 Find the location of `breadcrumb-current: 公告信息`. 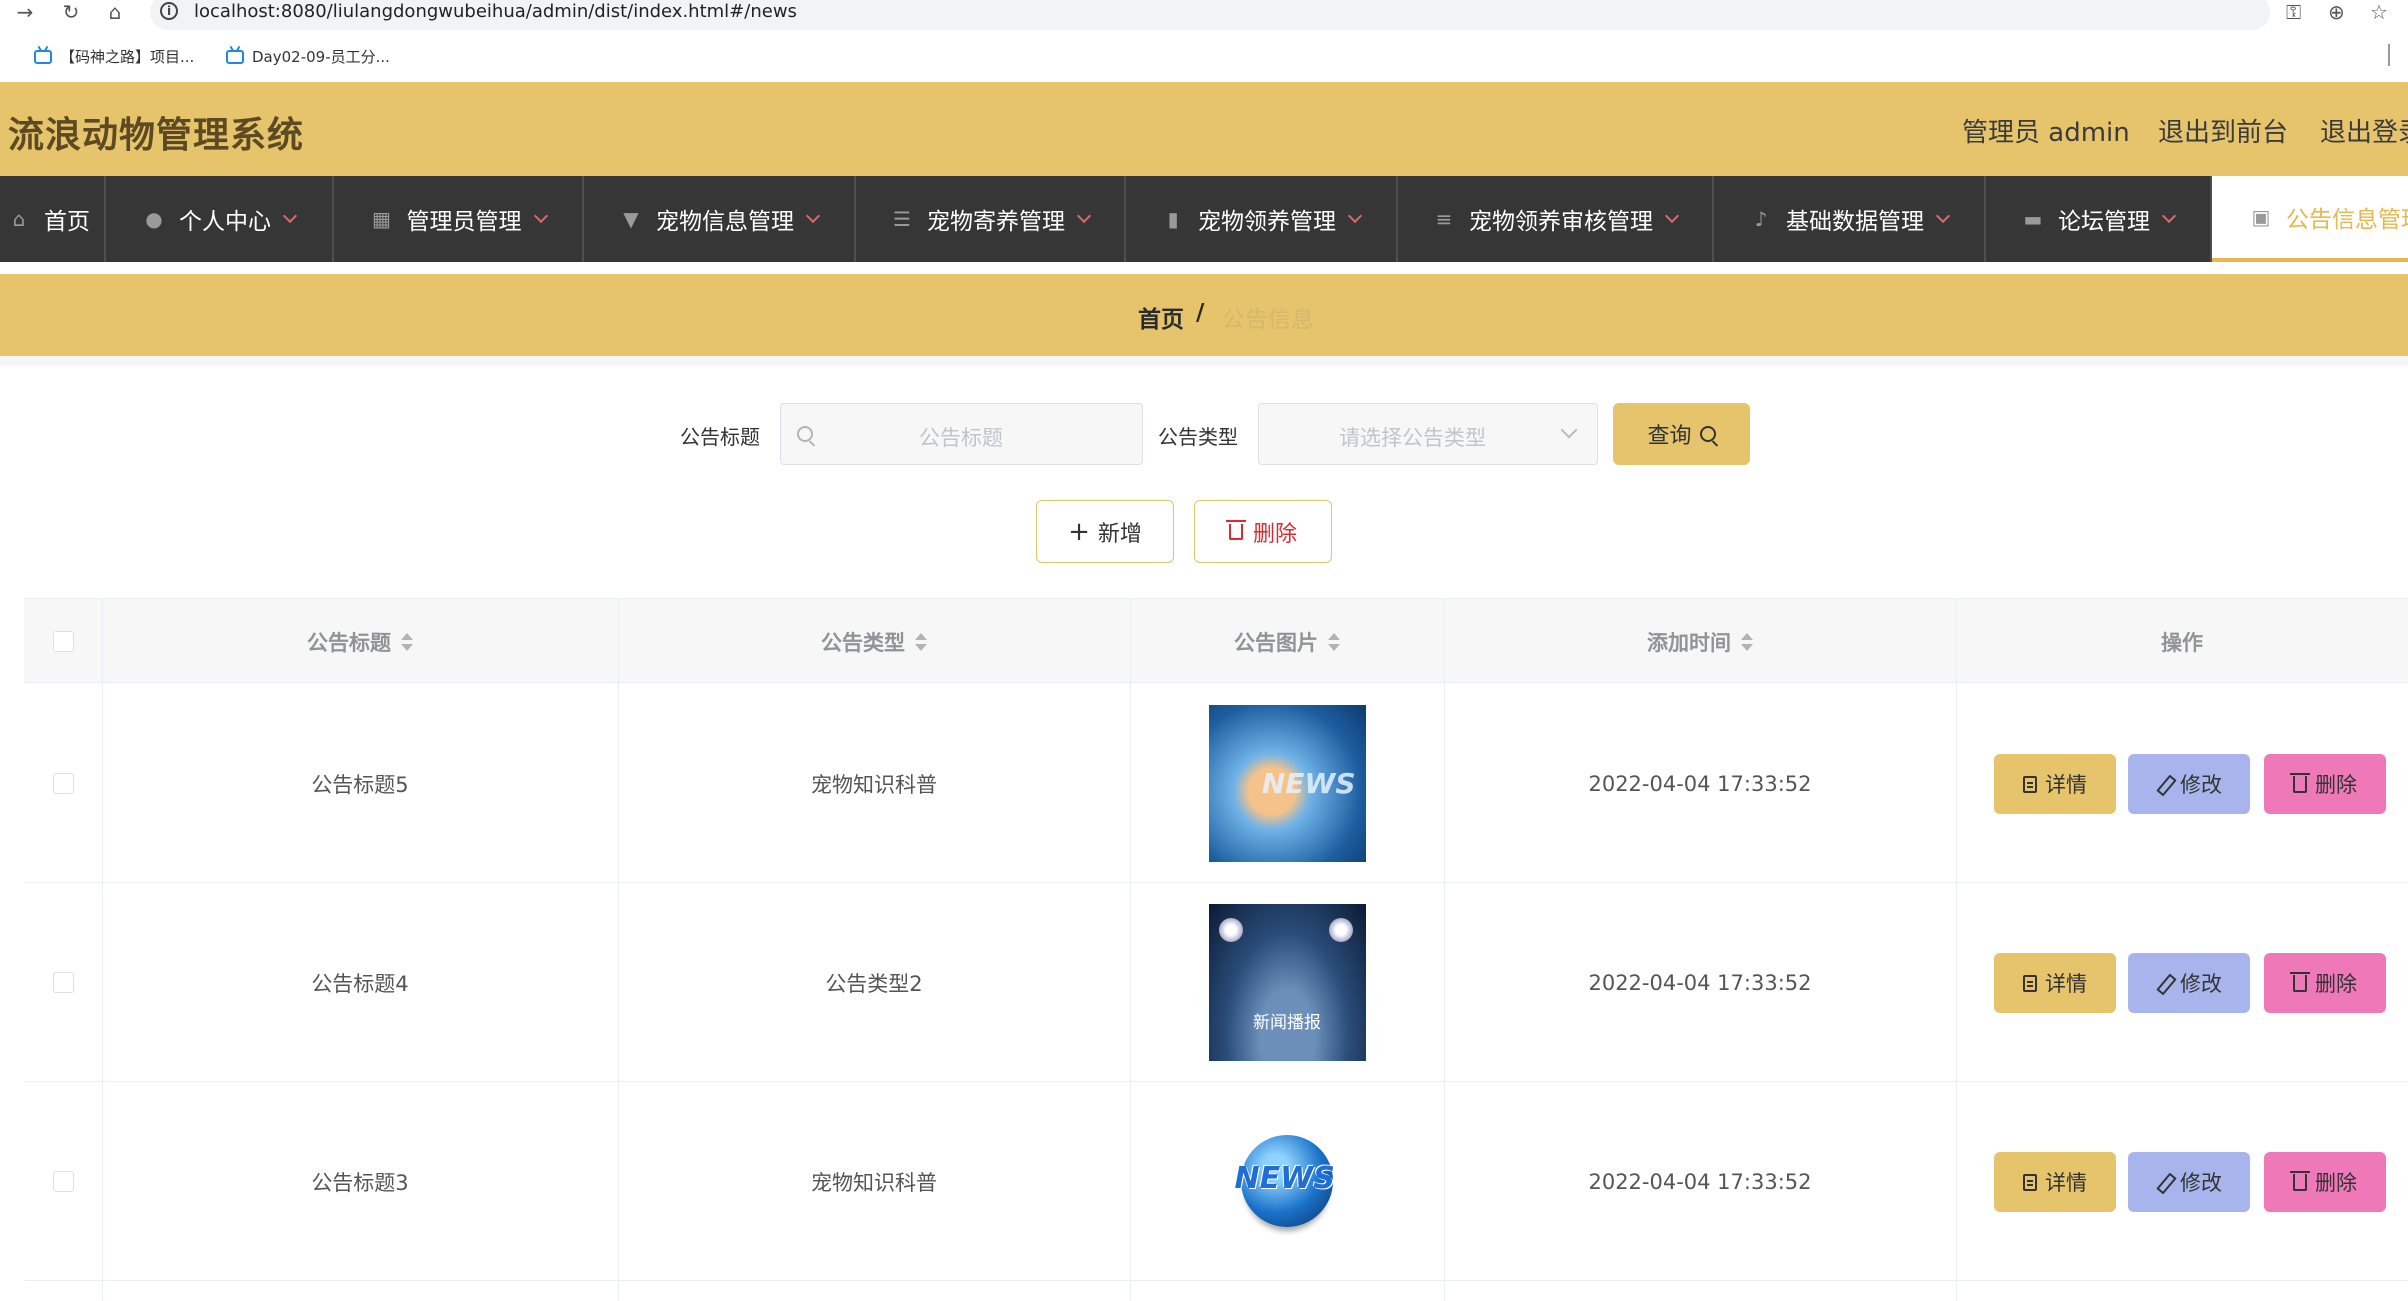

breadcrumb-current: 公告信息 is located at coordinates (1268, 320).